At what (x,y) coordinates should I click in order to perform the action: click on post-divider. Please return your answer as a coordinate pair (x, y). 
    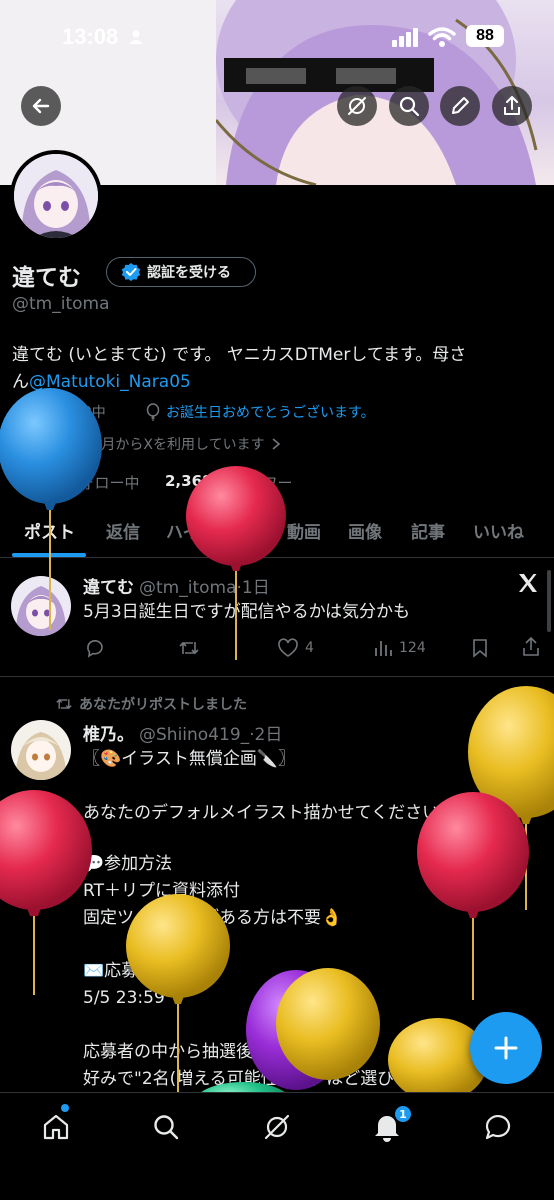
    Looking at the image, I should click on (277, 676).